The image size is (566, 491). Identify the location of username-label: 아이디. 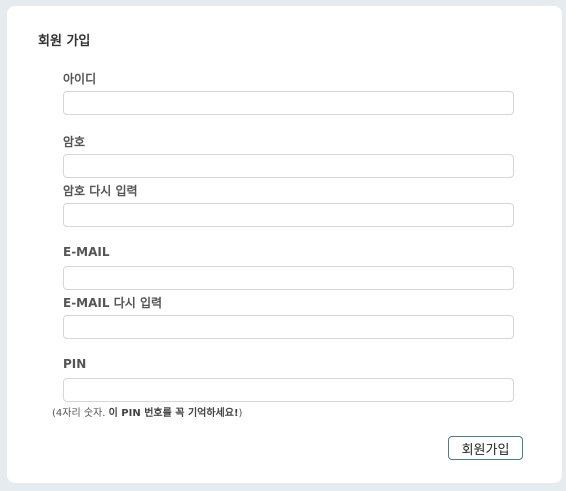
(80, 79).